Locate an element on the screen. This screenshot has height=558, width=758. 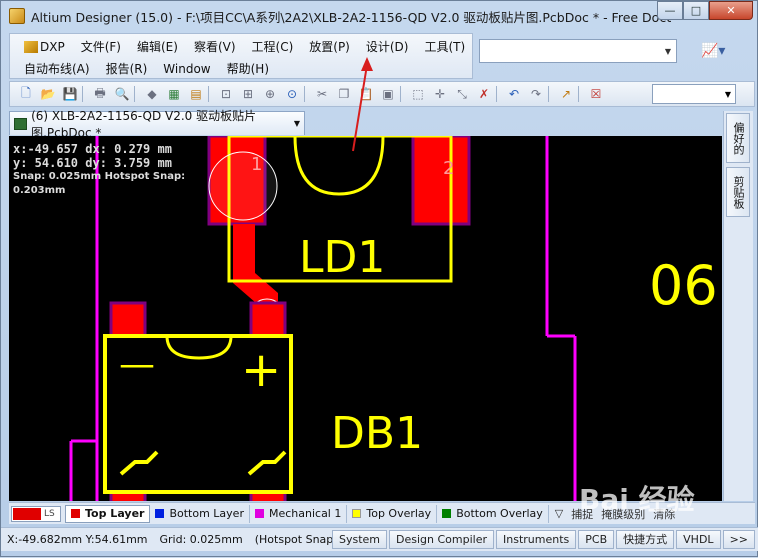
deselect-icon: ⤡ is located at coordinates (462, 94).